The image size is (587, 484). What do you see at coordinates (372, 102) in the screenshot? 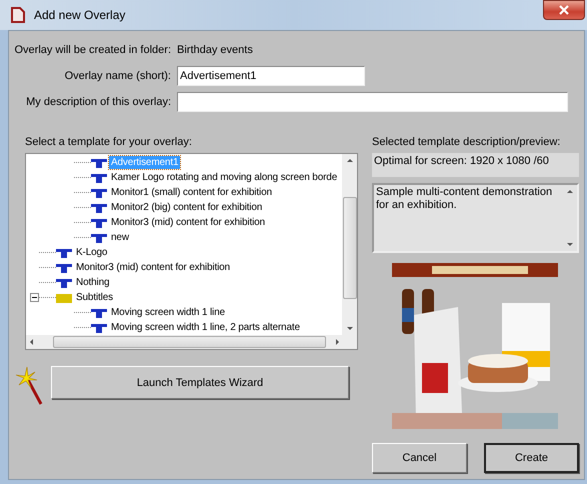
I see `description-field` at bounding box center [372, 102].